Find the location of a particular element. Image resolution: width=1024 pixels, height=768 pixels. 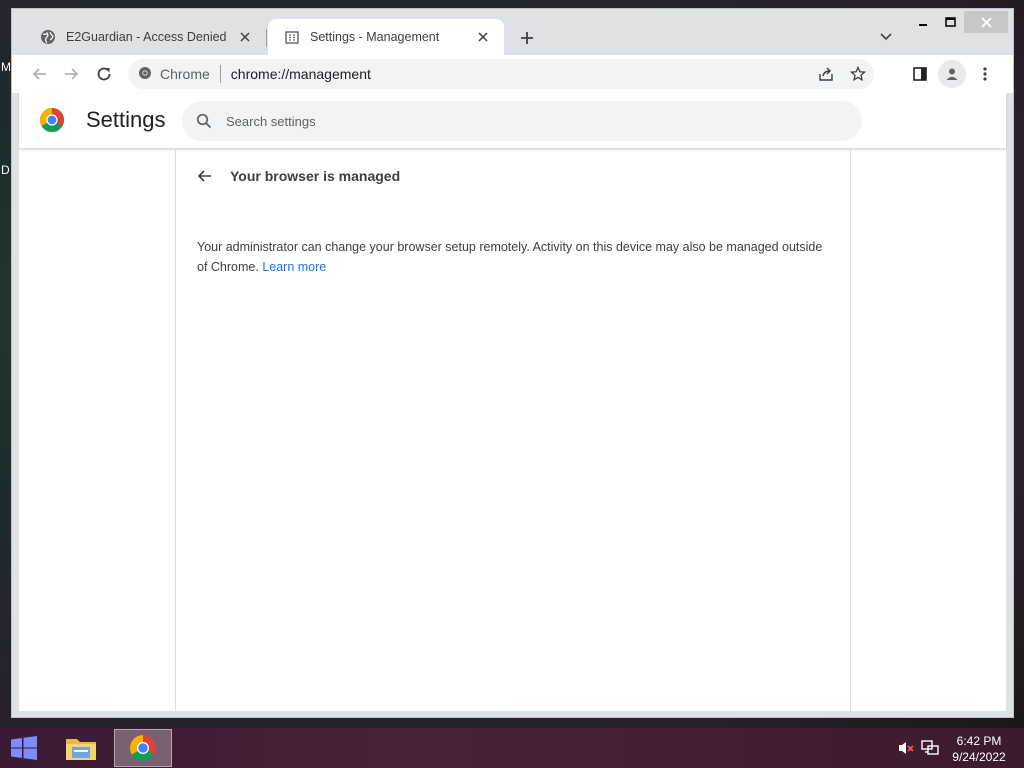

omnibox-divider is located at coordinates (220, 74).